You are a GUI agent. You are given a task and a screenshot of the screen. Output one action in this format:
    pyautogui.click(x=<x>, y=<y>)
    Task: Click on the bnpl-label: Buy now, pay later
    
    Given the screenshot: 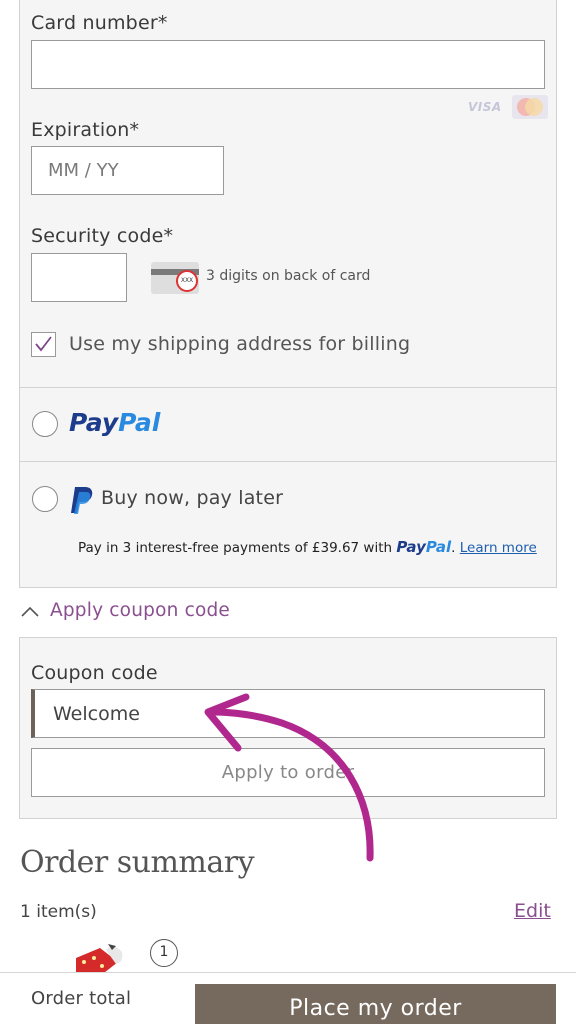 What is the action you would take?
    pyautogui.click(x=192, y=498)
    